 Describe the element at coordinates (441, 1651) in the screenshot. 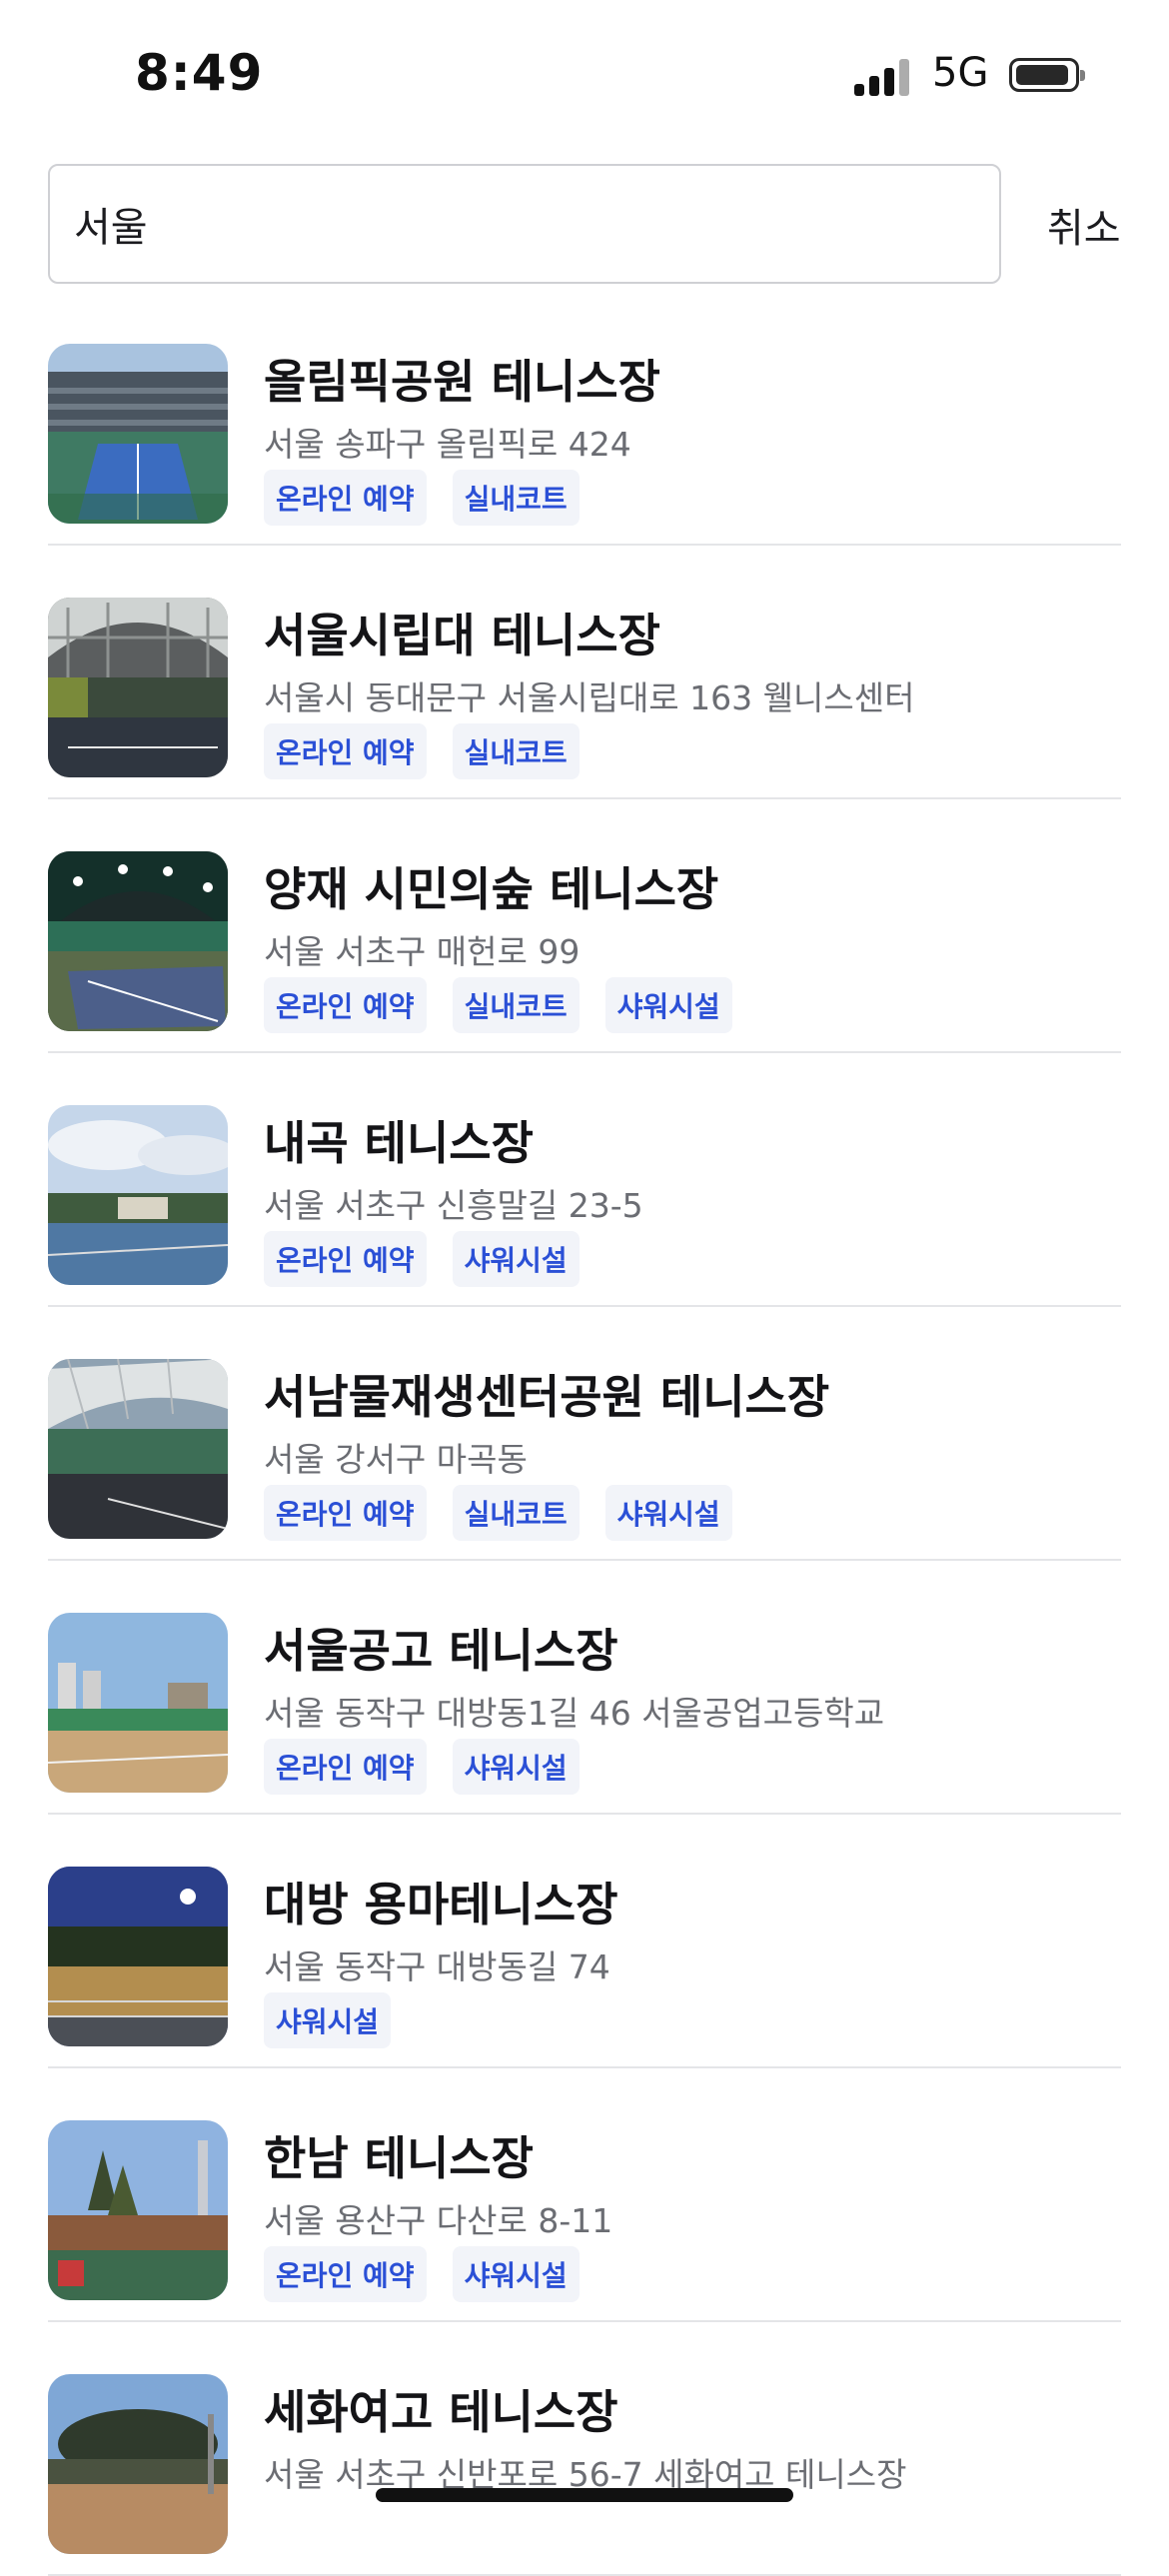

I see `court-name: 서울공고 테니스장` at that location.